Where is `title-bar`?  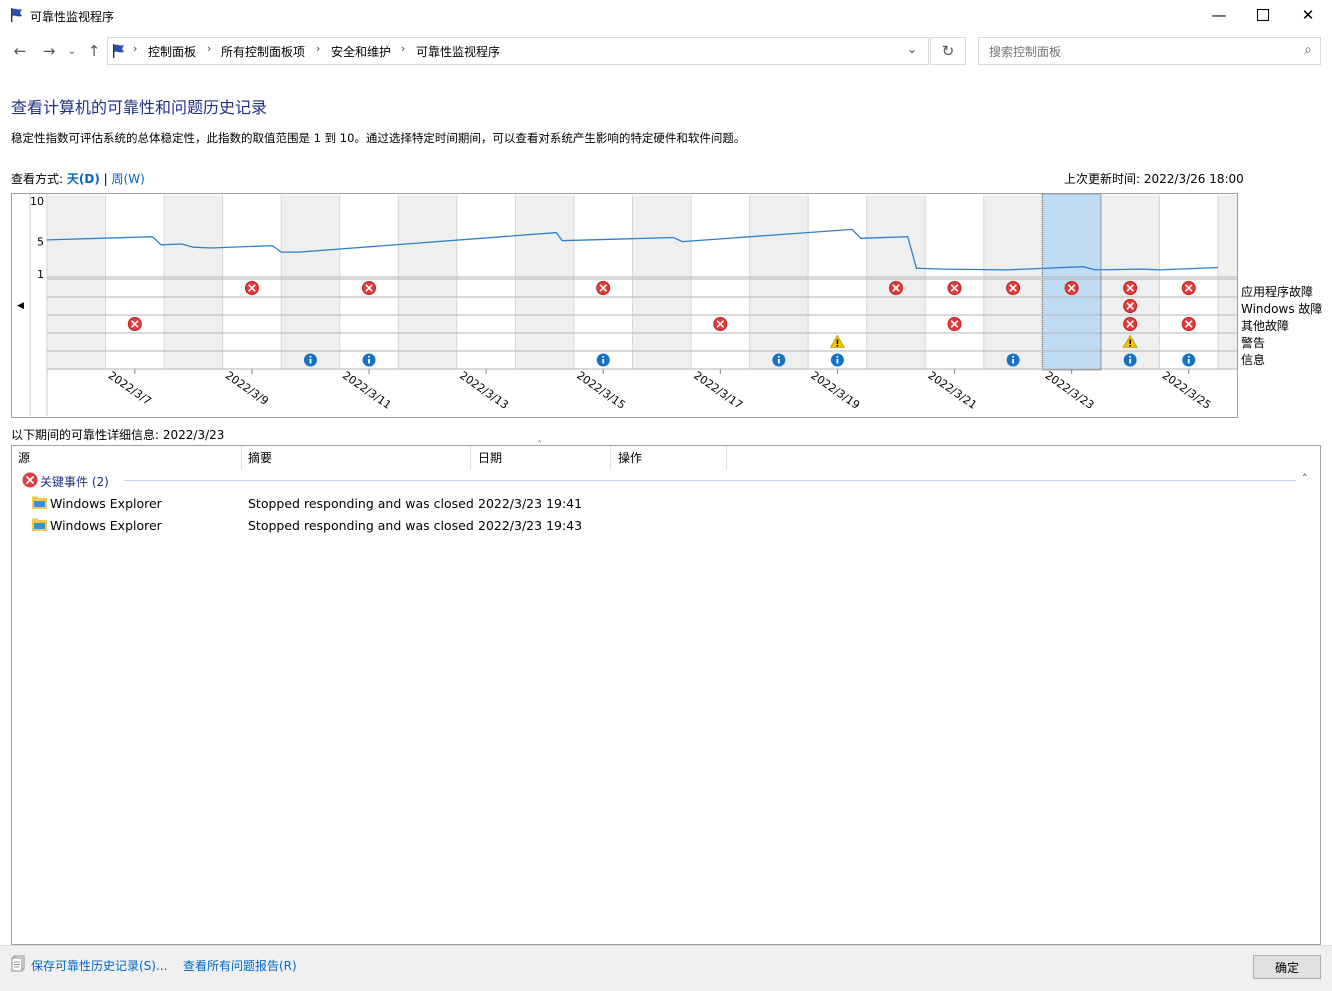
title-bar is located at coordinates (666, 16).